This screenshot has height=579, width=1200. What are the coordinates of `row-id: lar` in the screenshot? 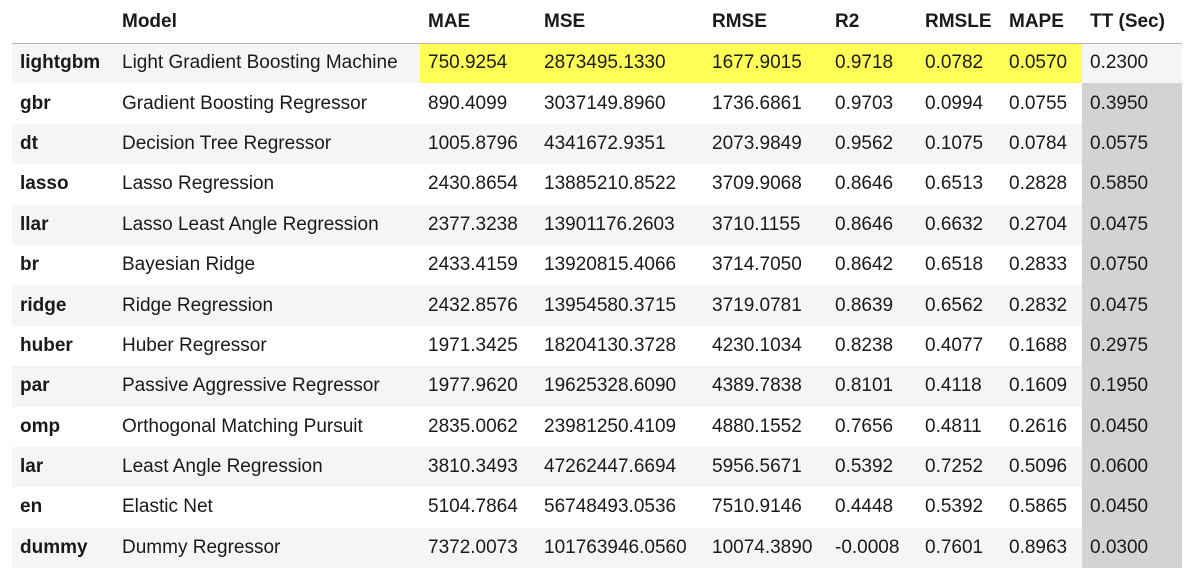 It's located at (32, 467).